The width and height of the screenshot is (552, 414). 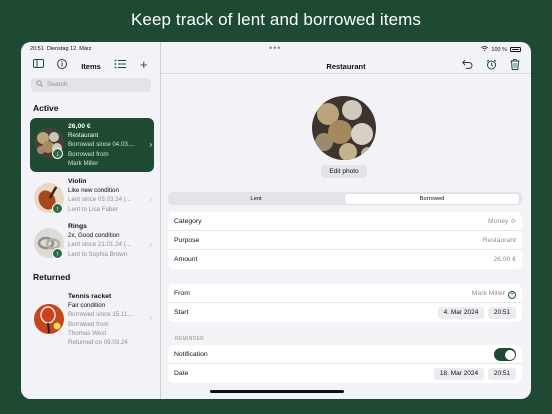 What do you see at coordinates (277, 391) in the screenshot?
I see `home-indicator` at bounding box center [277, 391].